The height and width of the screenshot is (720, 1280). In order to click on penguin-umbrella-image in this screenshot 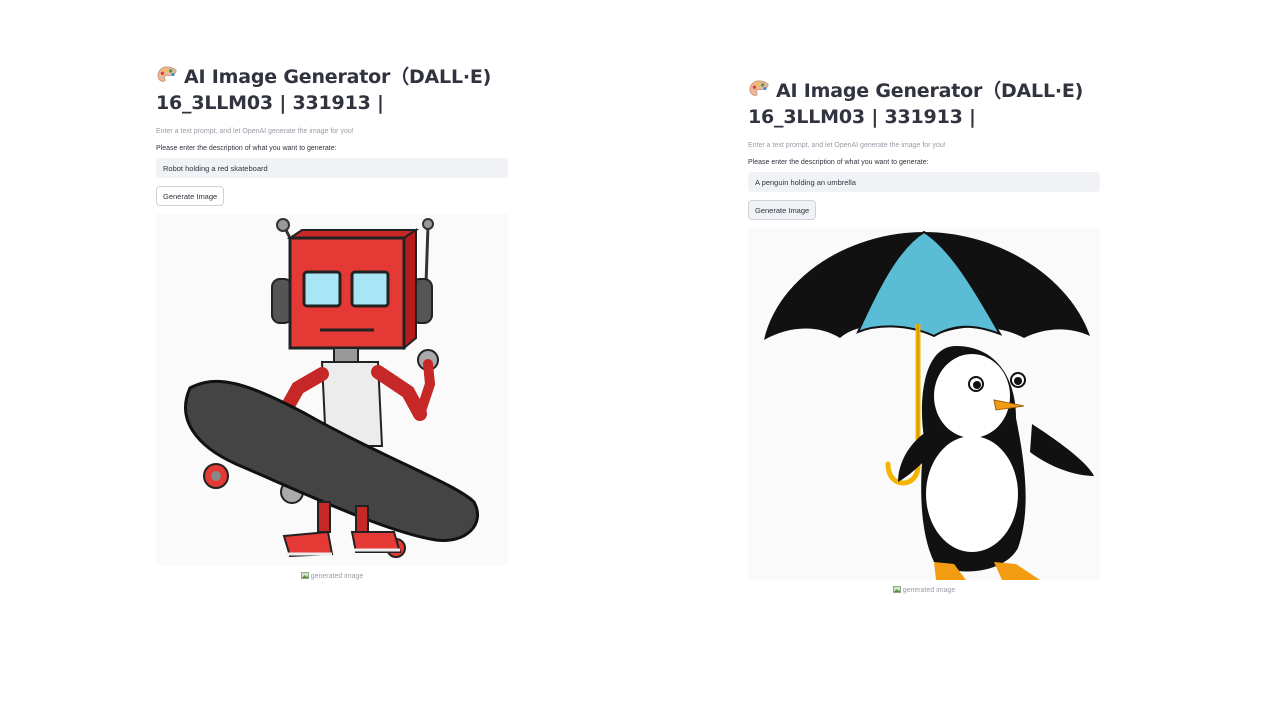, I will do `click(924, 404)`.